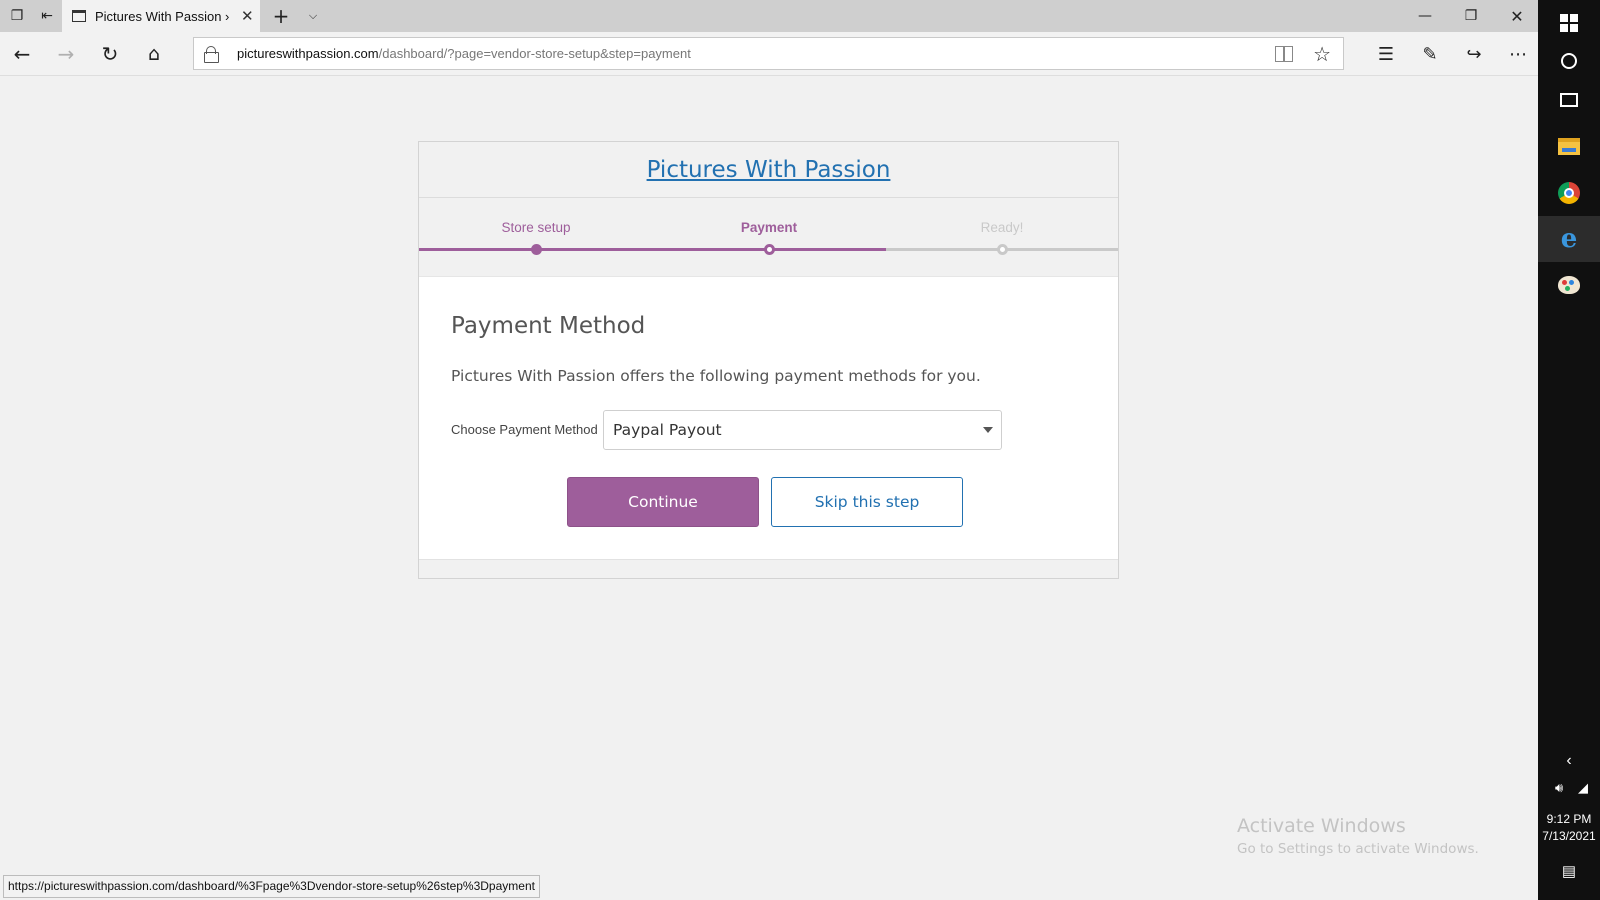 The width and height of the screenshot is (1600, 900). I want to click on set-aside-tabs-icon: ⇤, so click(47, 16).